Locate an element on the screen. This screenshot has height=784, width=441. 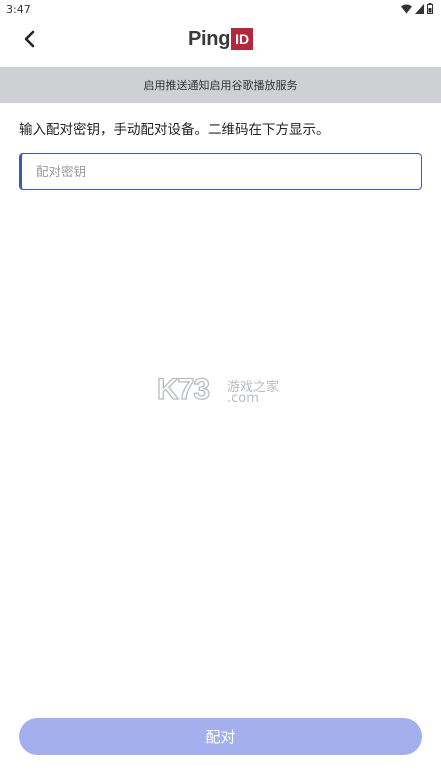
instruction-text: 输入配对密钥，手动配对设备。二维码在下方显示。 is located at coordinates (174, 130).